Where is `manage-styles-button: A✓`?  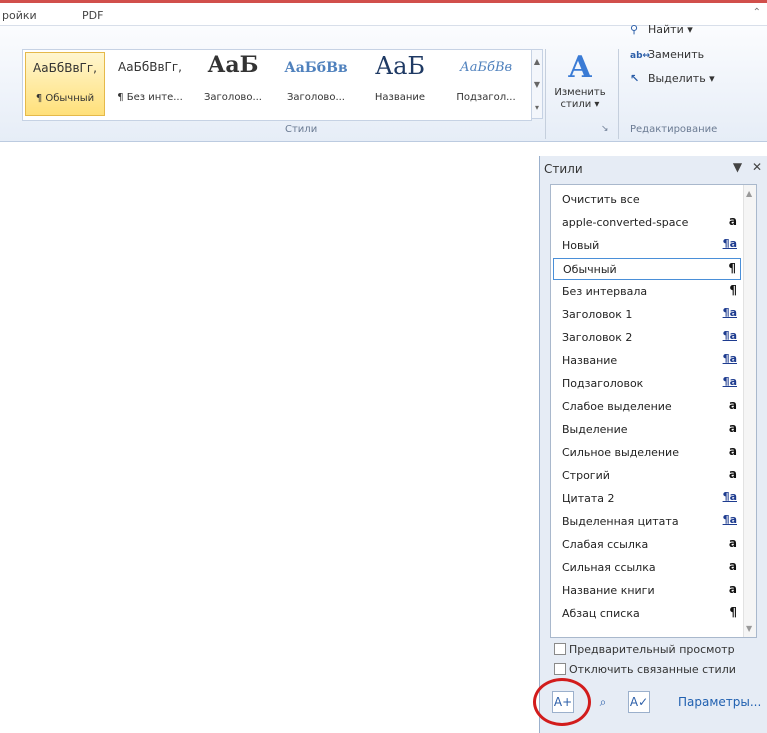
manage-styles-button: A✓ is located at coordinates (639, 702).